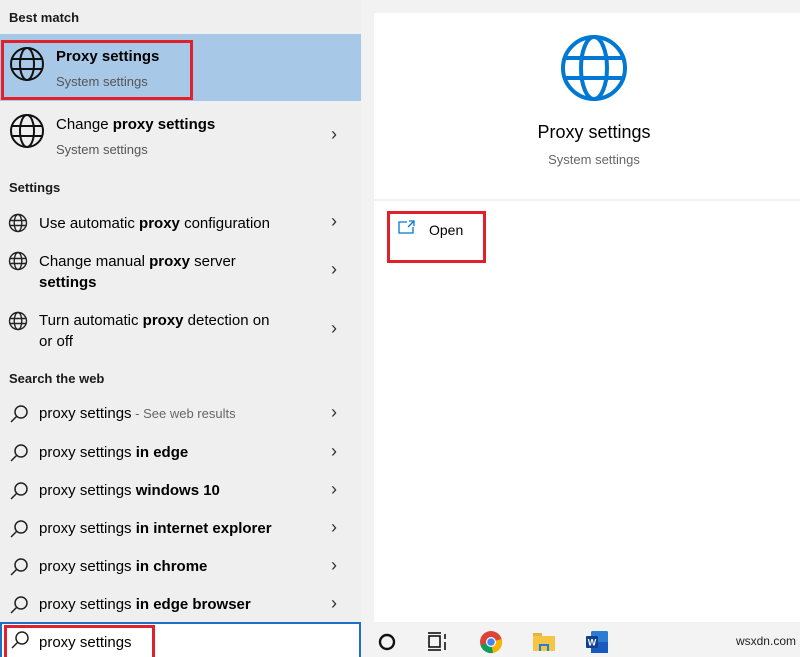 This screenshot has width=800, height=657. Describe the element at coordinates (136, 124) in the screenshot. I see `item-title: Change proxy settings` at that location.